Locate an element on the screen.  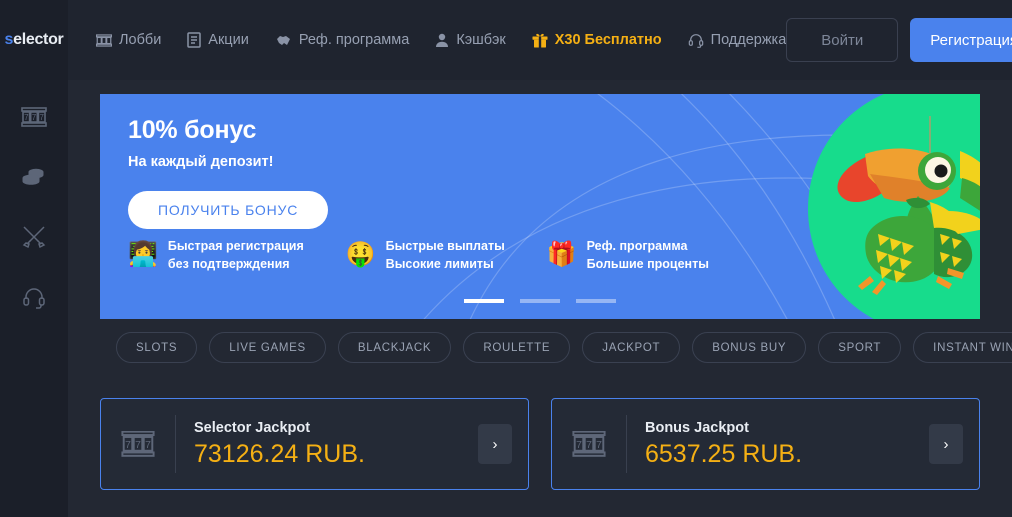
category-pill-instant-win: INSTANT WIN is located at coordinates (962, 347).